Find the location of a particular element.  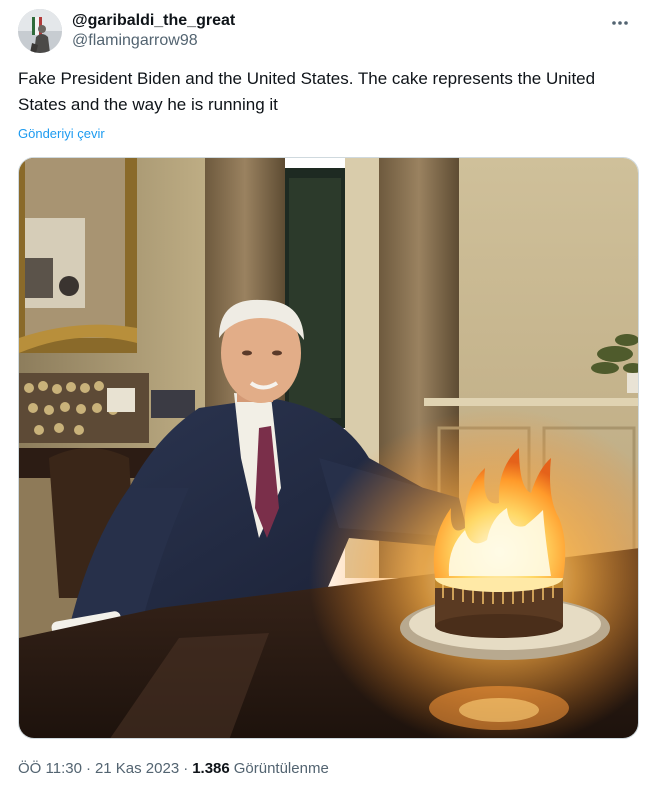

display-name: @garibaldi_the_great is located at coordinates (153, 21).